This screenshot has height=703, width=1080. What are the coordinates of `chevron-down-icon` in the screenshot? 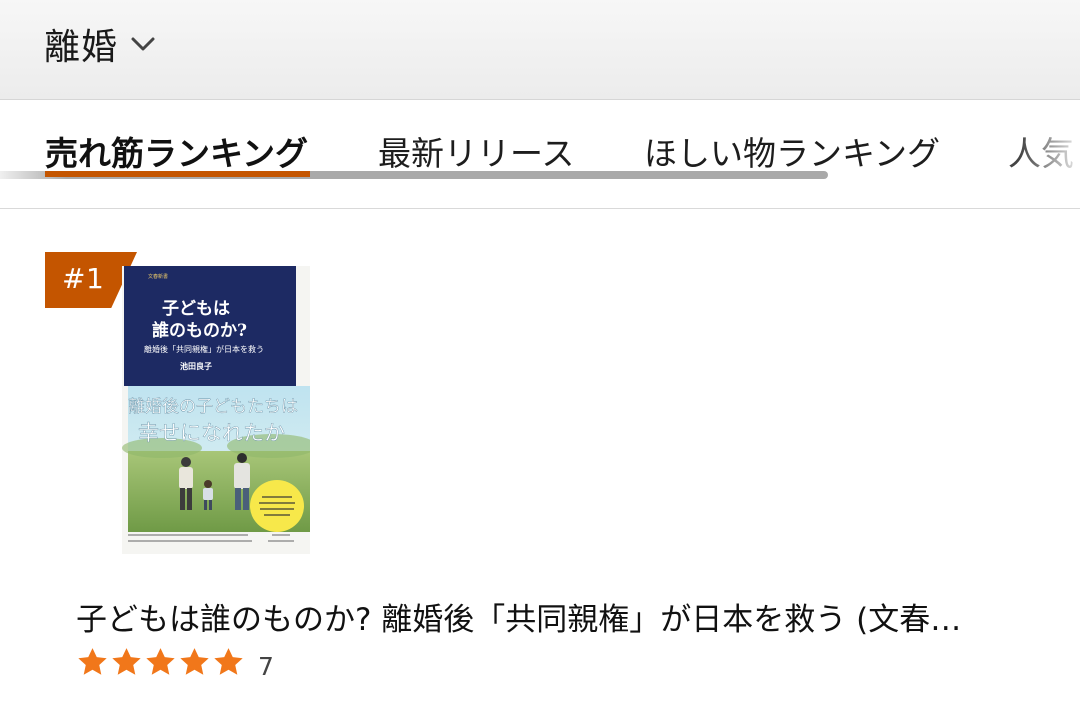 It's located at (143, 44).